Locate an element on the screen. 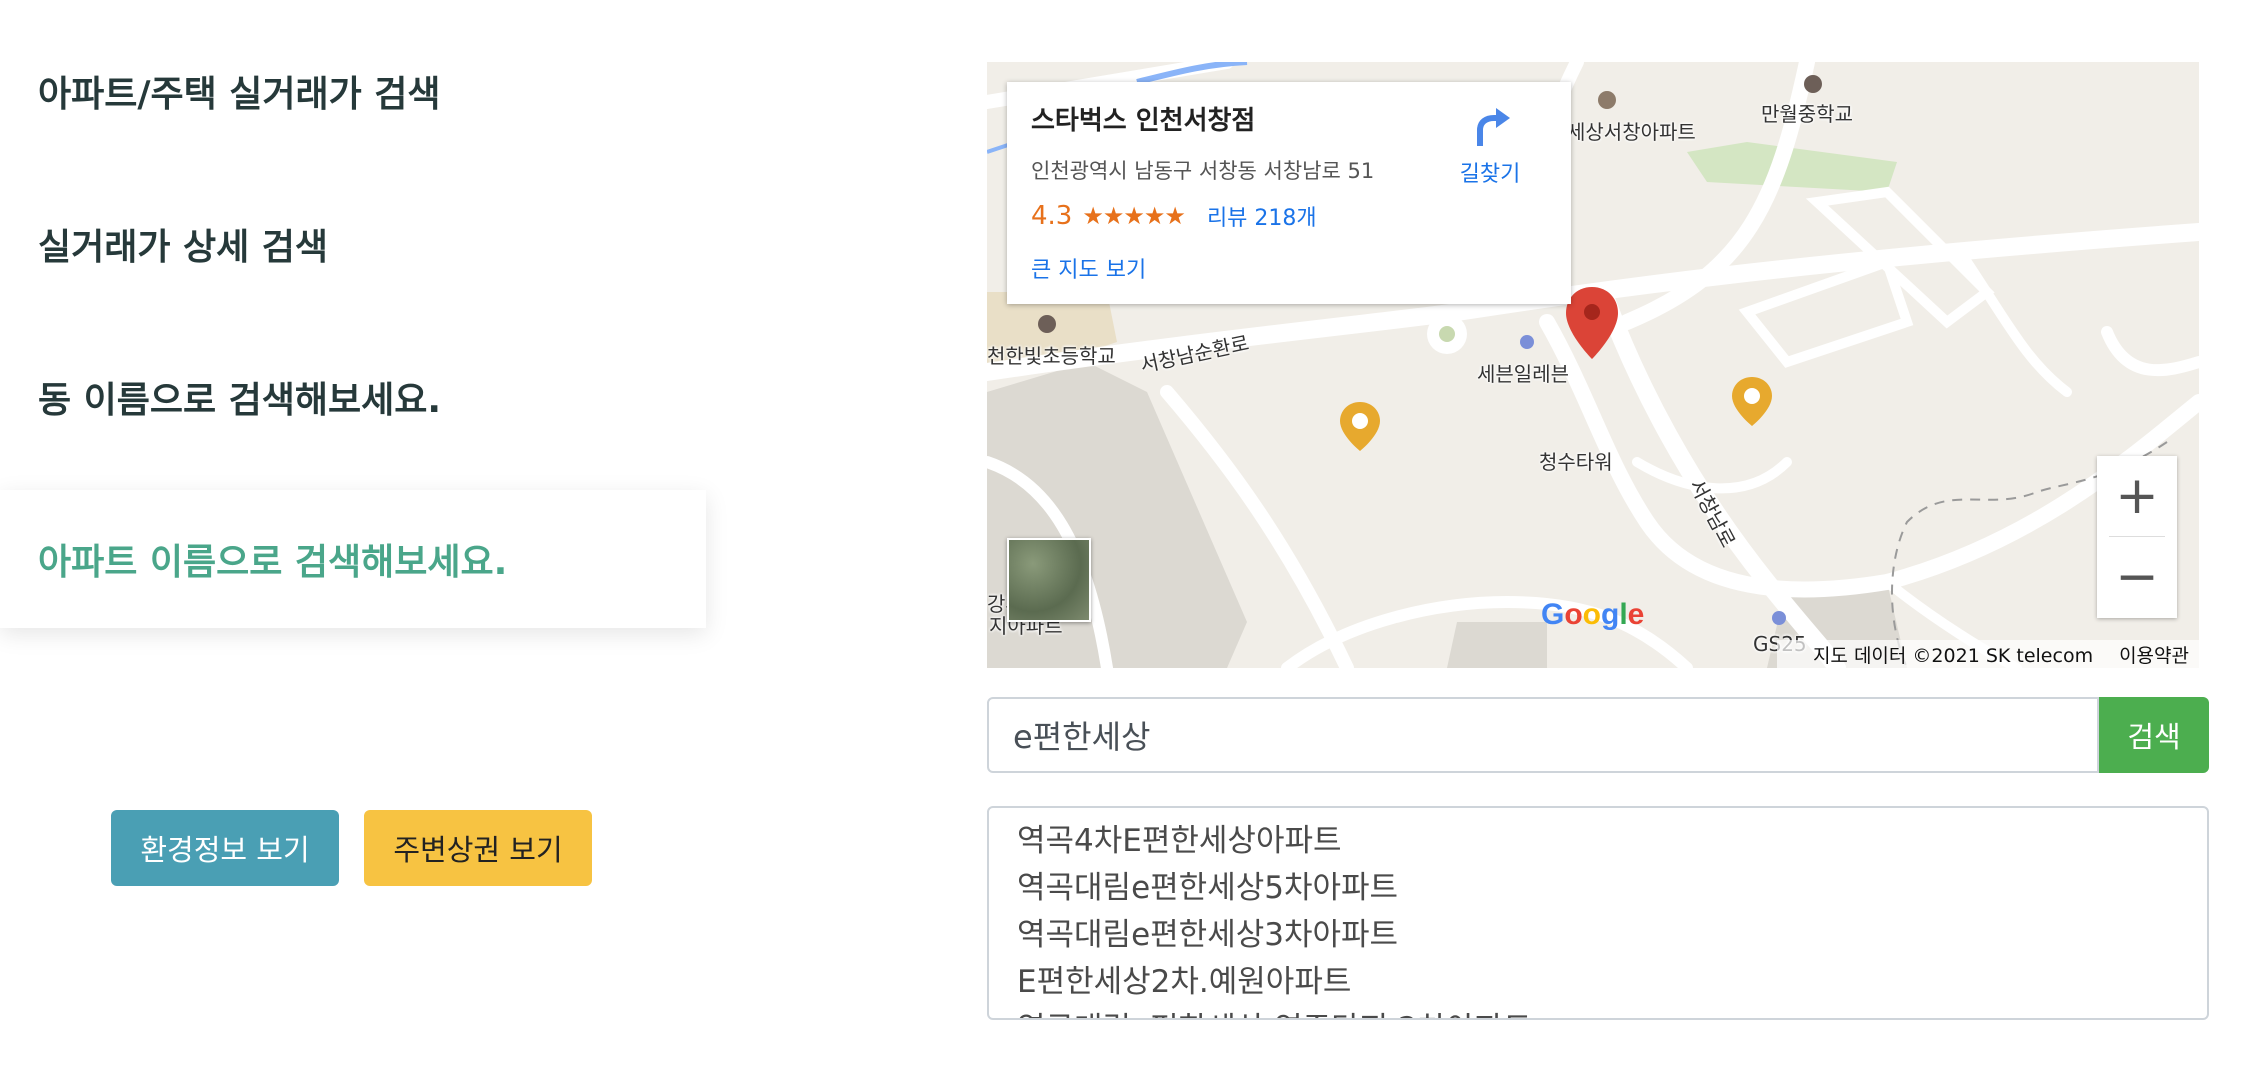 The width and height of the screenshot is (2244, 1078). menu-item-dong-search: 동 이름으로 검색해보세요. is located at coordinates (353, 397).